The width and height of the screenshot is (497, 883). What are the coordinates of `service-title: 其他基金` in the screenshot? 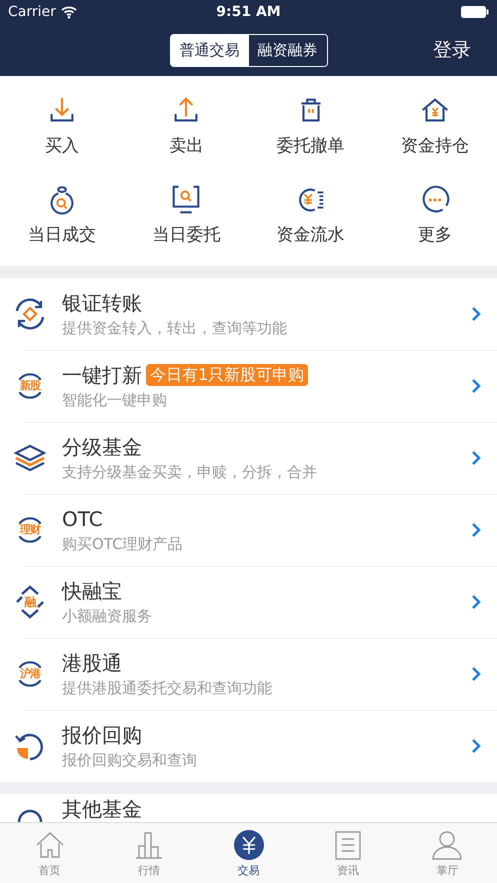 It's located at (102, 809).